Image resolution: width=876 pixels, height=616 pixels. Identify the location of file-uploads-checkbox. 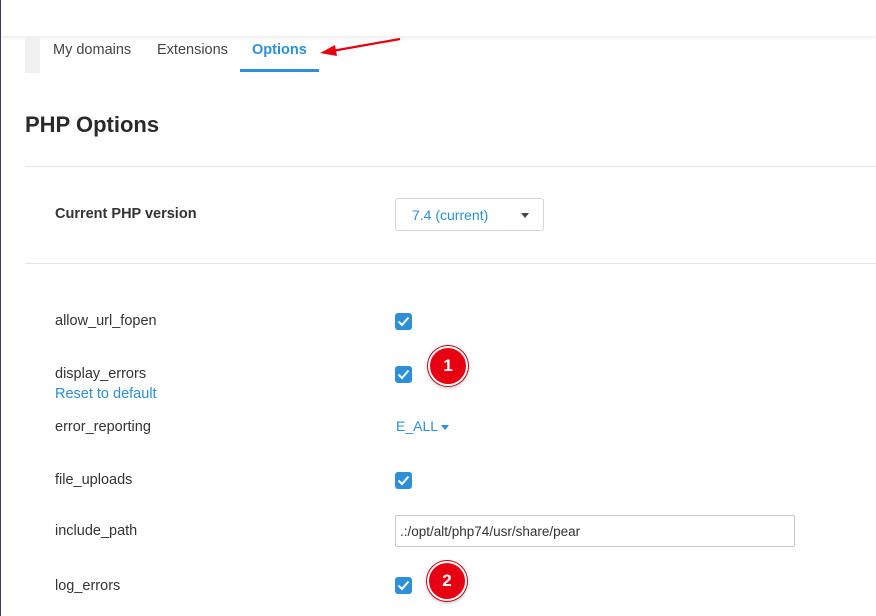
(403, 480).